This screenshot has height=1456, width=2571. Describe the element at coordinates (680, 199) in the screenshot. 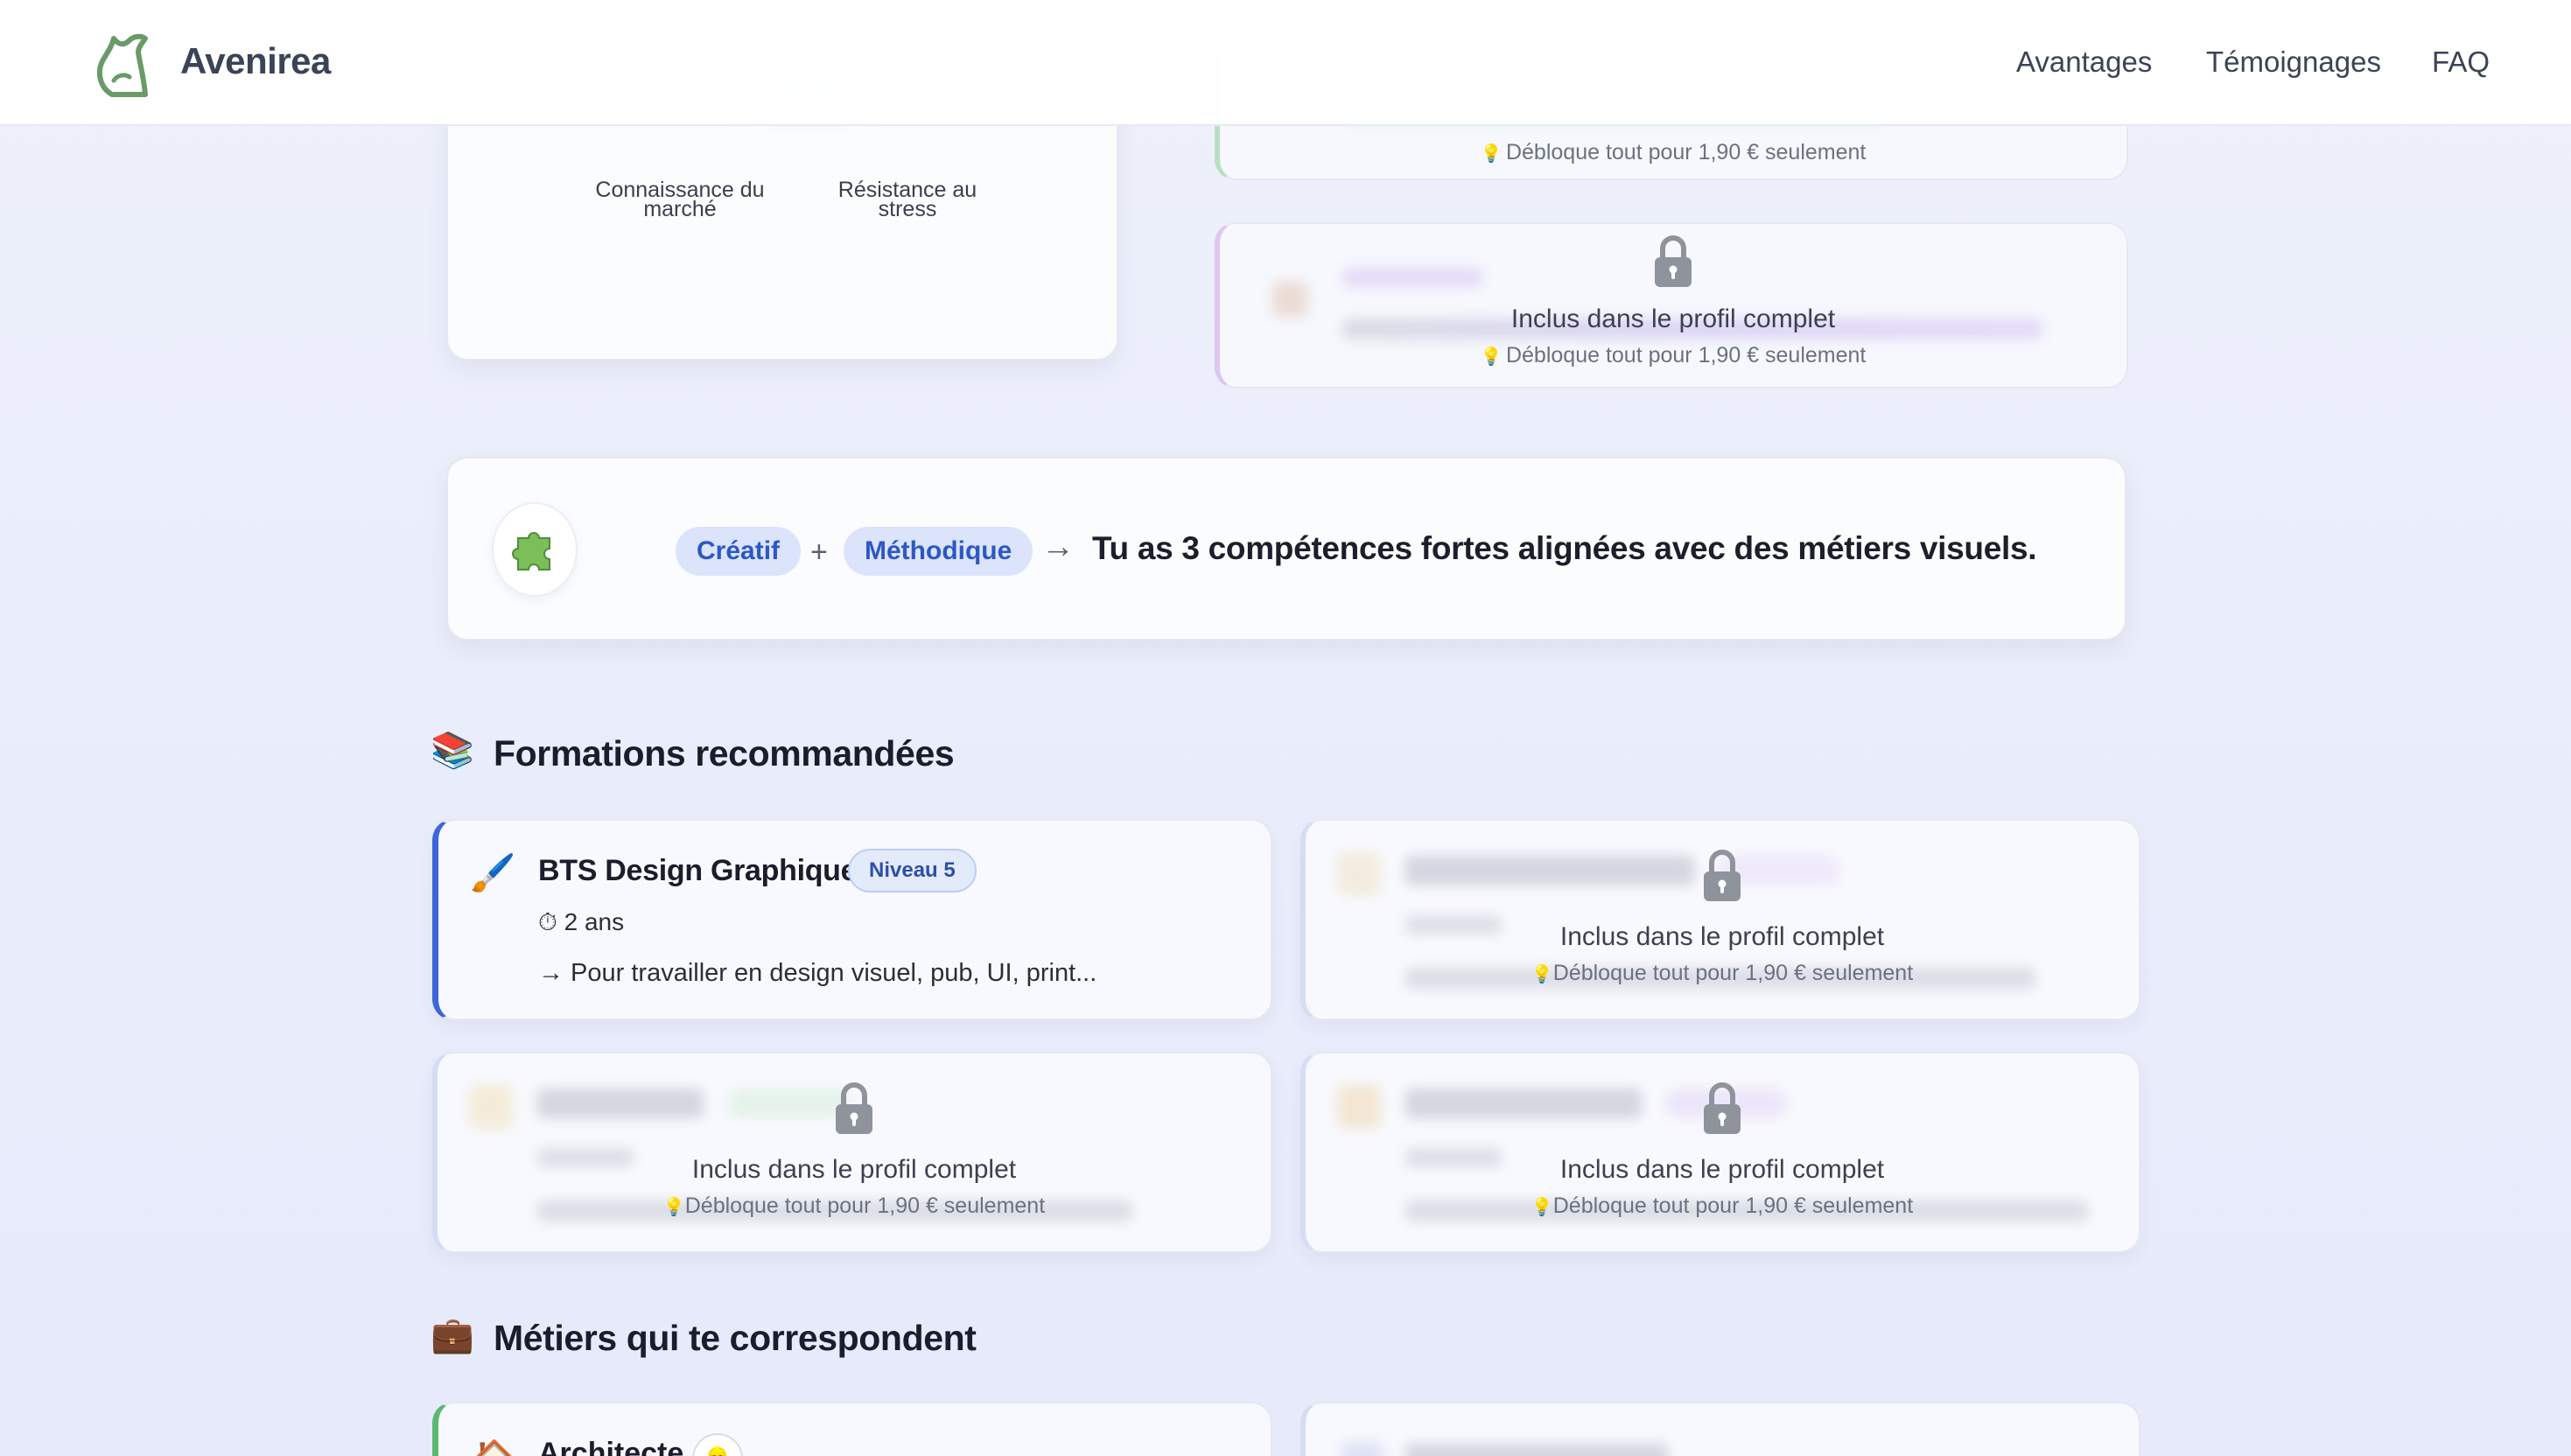

I see `radar-label-market: Connaissance du marché` at that location.